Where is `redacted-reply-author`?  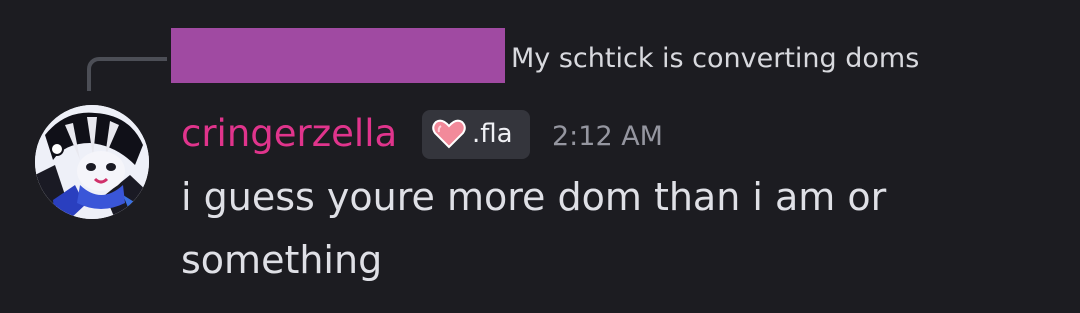 redacted-reply-author is located at coordinates (338, 55).